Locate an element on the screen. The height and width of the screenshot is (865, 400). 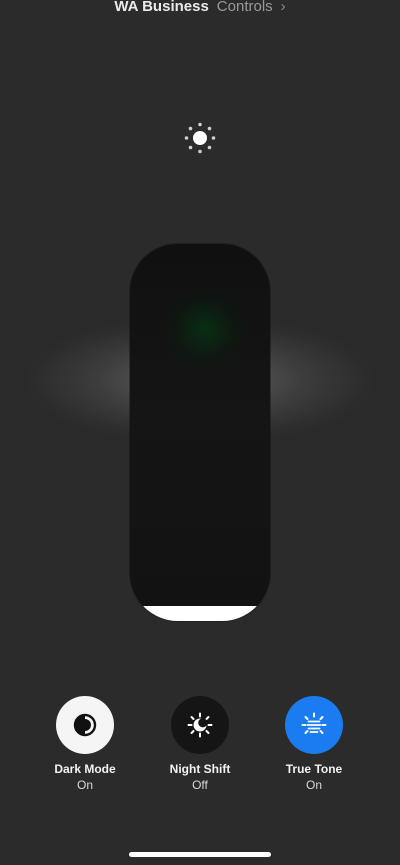
header: WA Business Controls › is located at coordinates (200, 9).